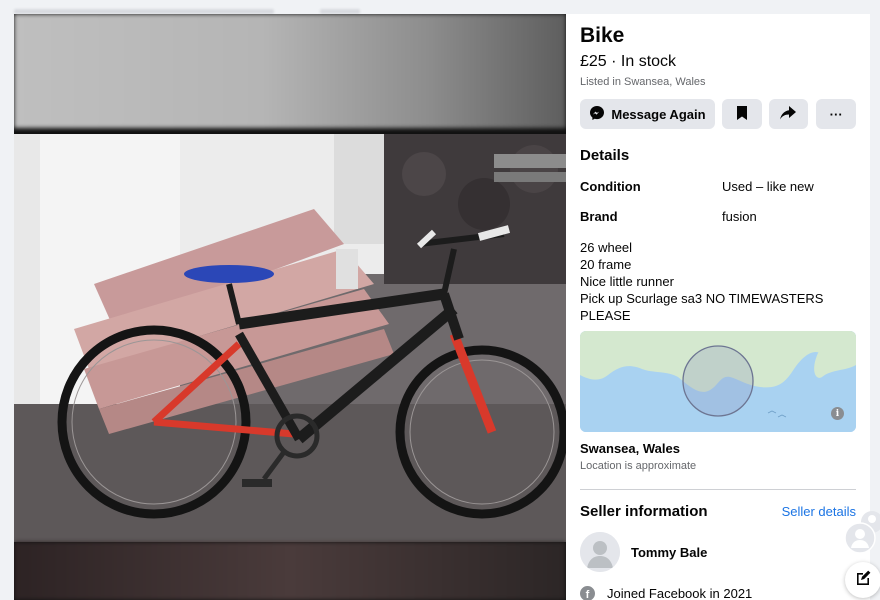 The image size is (880, 600). Describe the element at coordinates (610, 186) in the screenshot. I see `detail-key: Condition` at that location.